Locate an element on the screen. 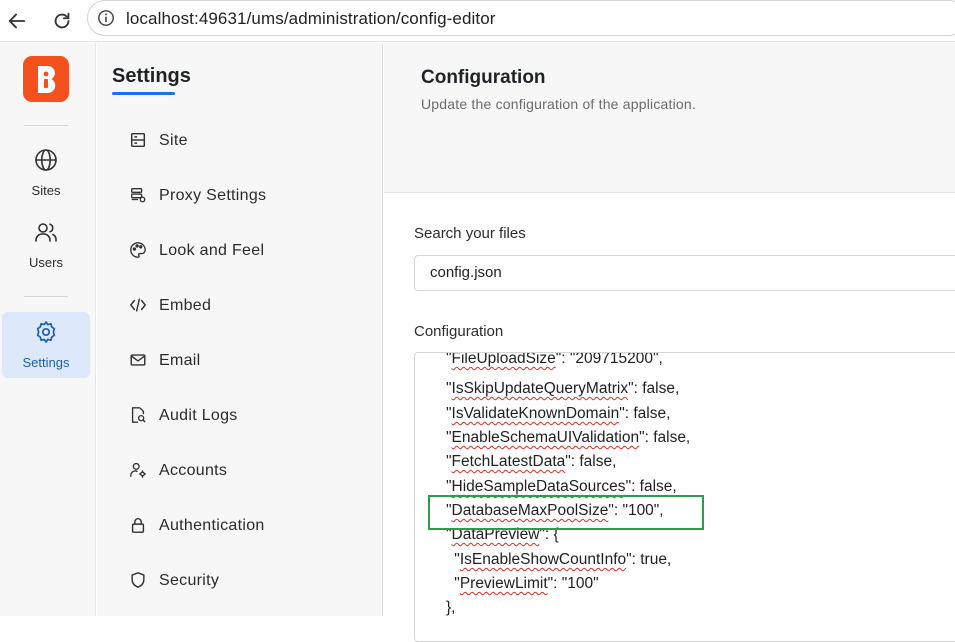 This screenshot has width=955, height=642. menu-item-label: Authentication is located at coordinates (212, 525).